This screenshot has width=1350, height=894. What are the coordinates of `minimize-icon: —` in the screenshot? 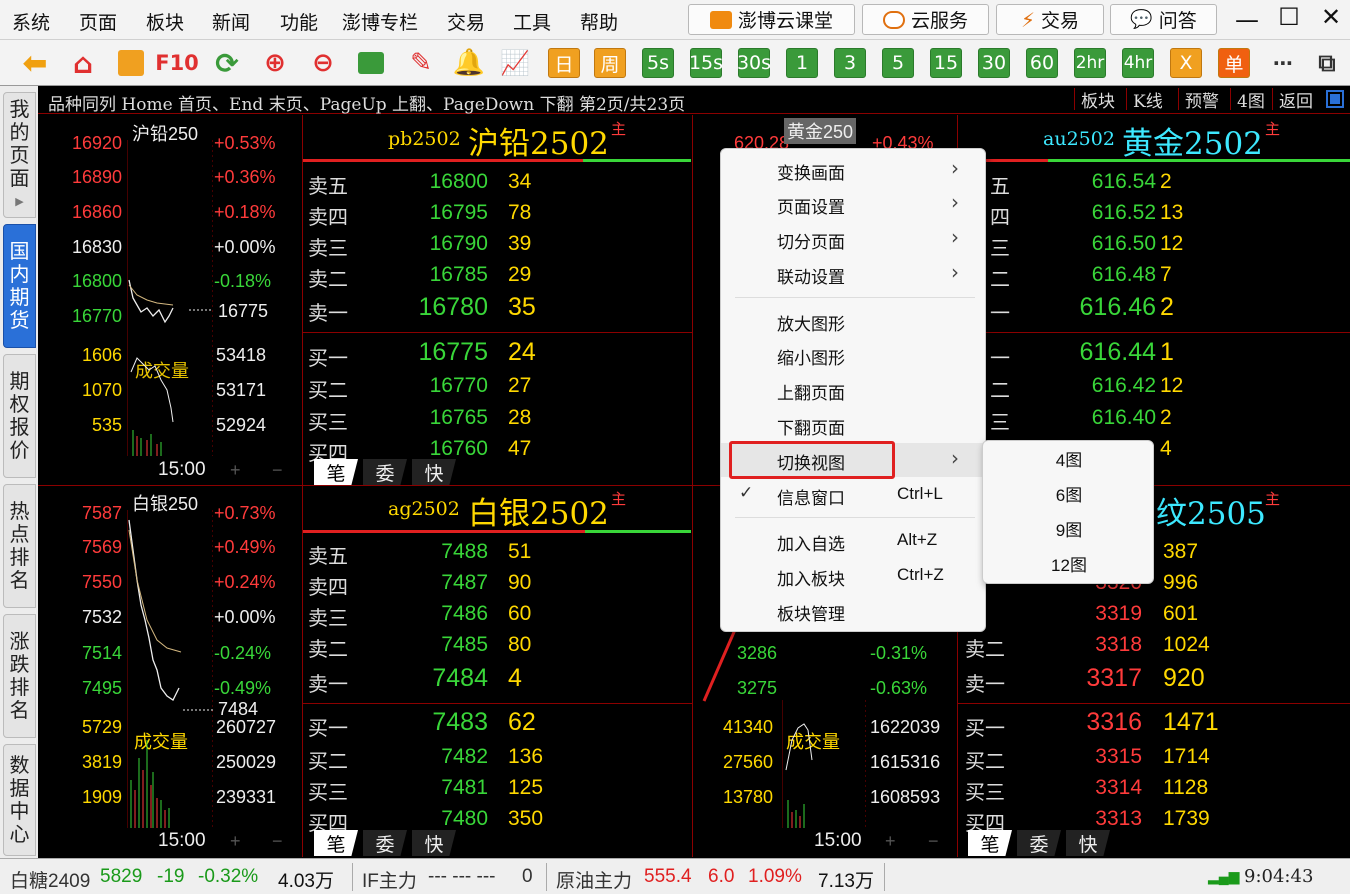 It's located at (1247, 20).